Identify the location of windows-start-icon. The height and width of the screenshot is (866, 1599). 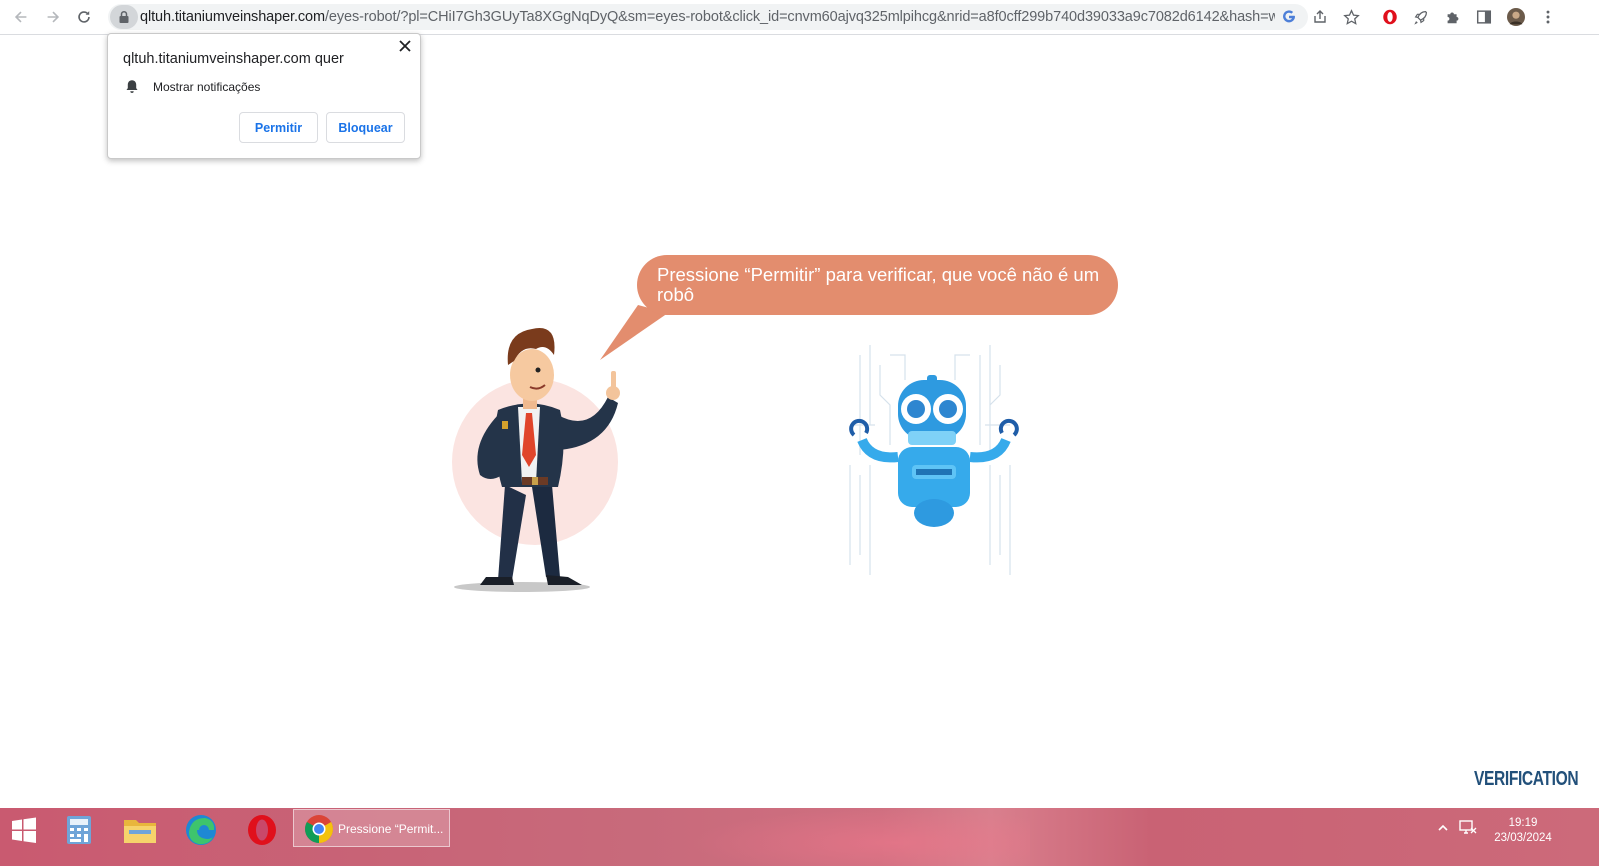
(24, 830).